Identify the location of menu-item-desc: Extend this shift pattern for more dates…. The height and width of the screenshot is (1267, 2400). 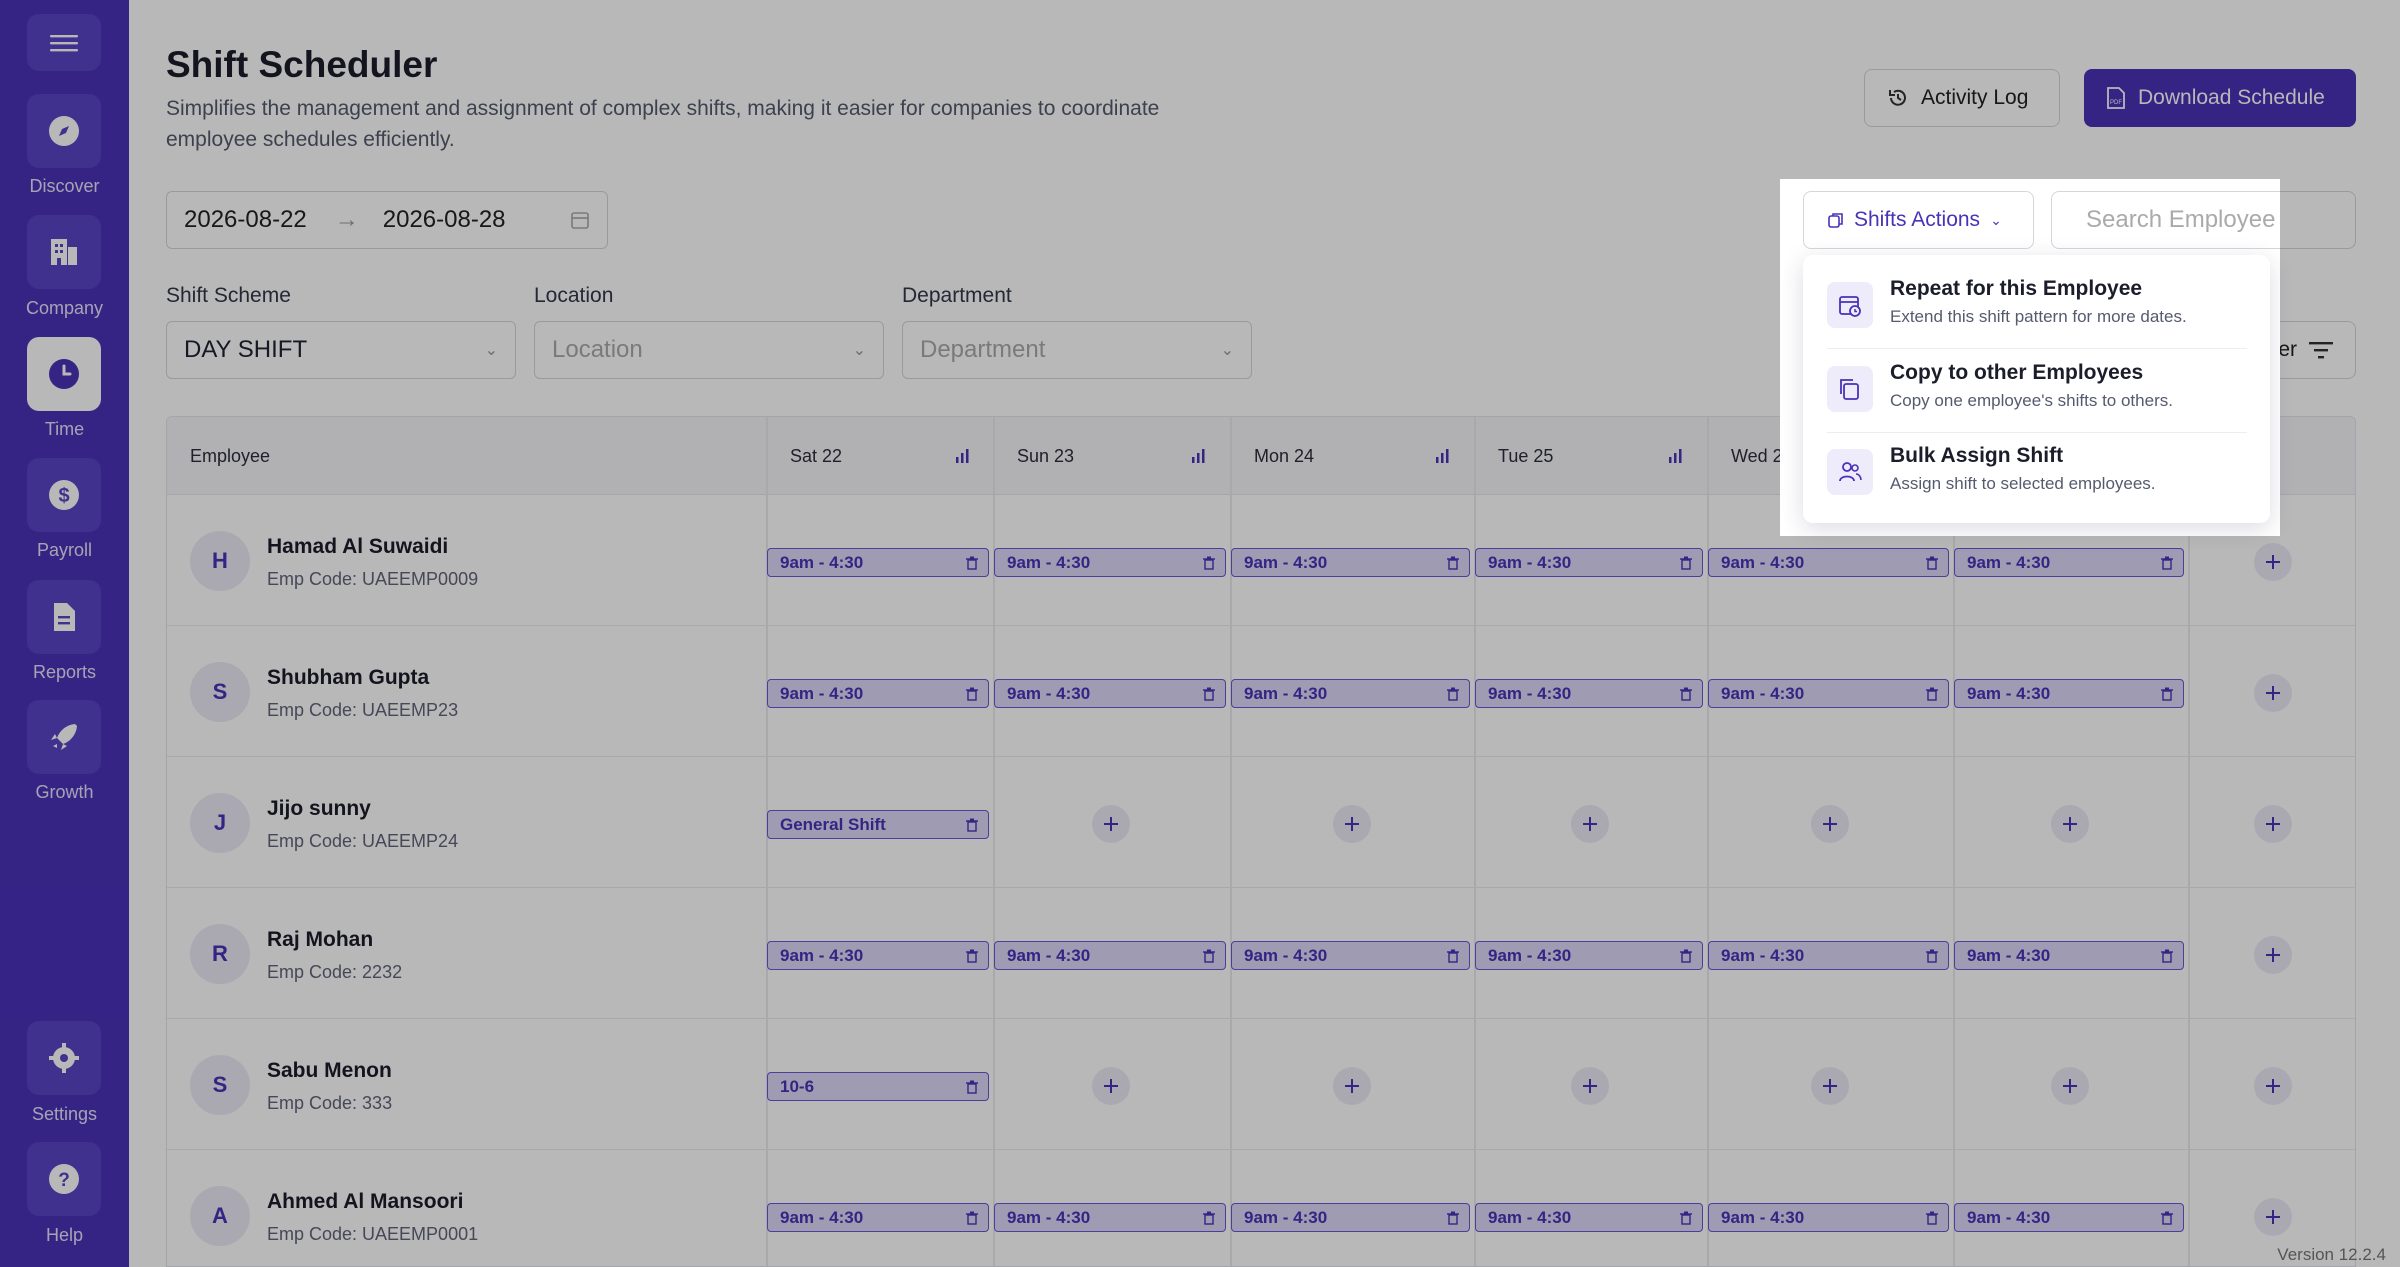
(2038, 316).